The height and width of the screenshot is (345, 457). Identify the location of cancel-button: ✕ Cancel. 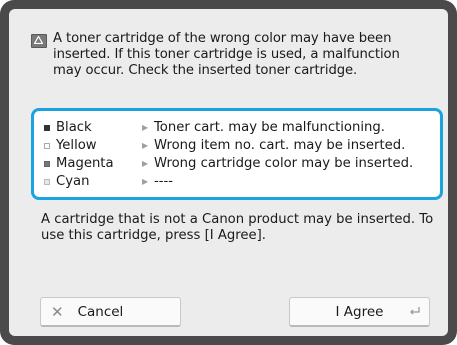
(110, 312).